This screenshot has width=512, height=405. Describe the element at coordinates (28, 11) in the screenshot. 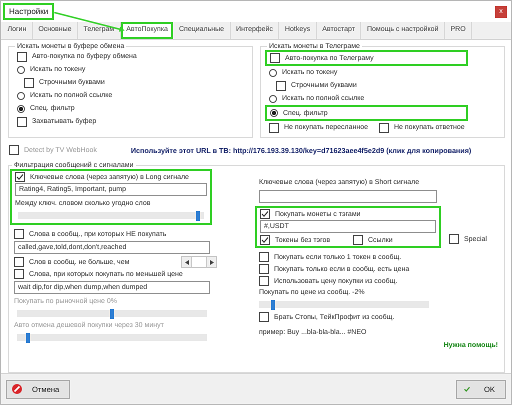

I see `window-title: Настройки` at that location.